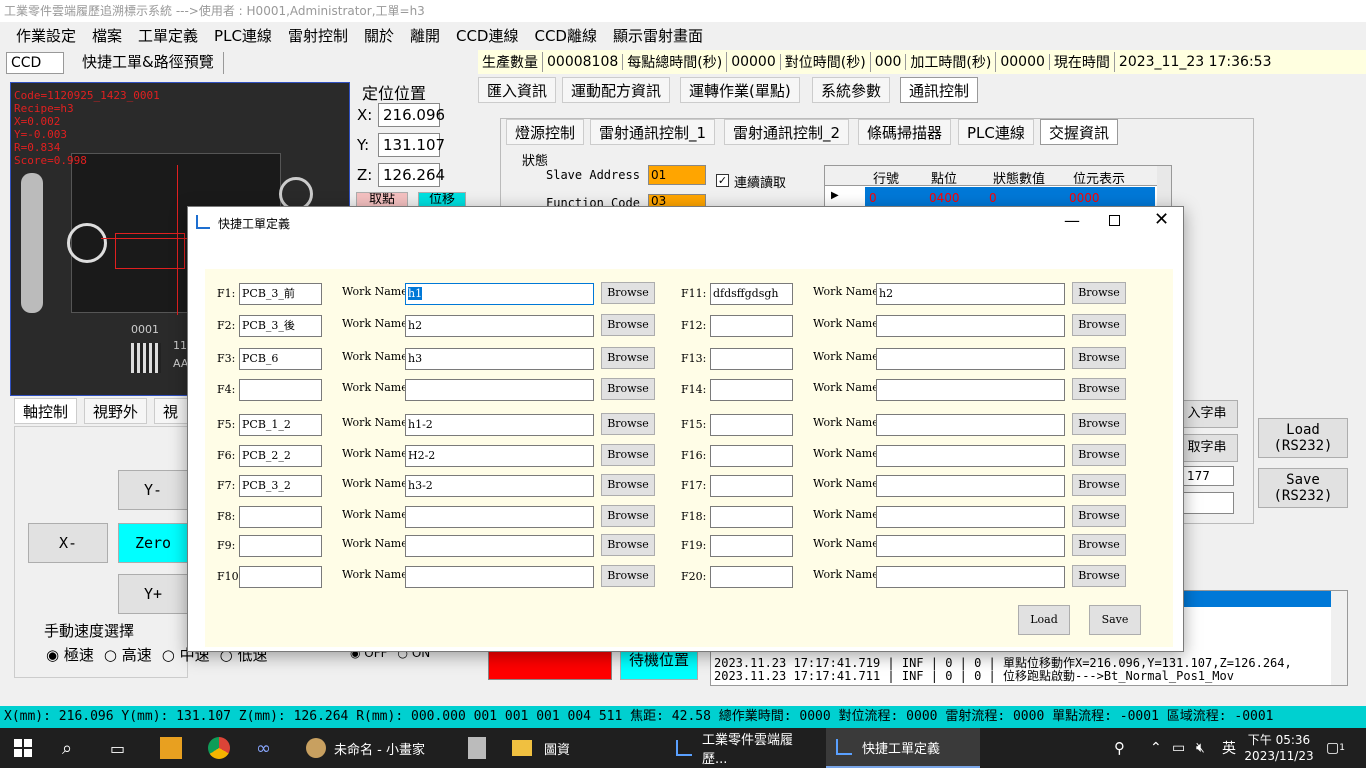 The image size is (1366, 768). What do you see at coordinates (1303, 488) in the screenshot?
I see `save-rs232-button: Save (RS232)` at bounding box center [1303, 488].